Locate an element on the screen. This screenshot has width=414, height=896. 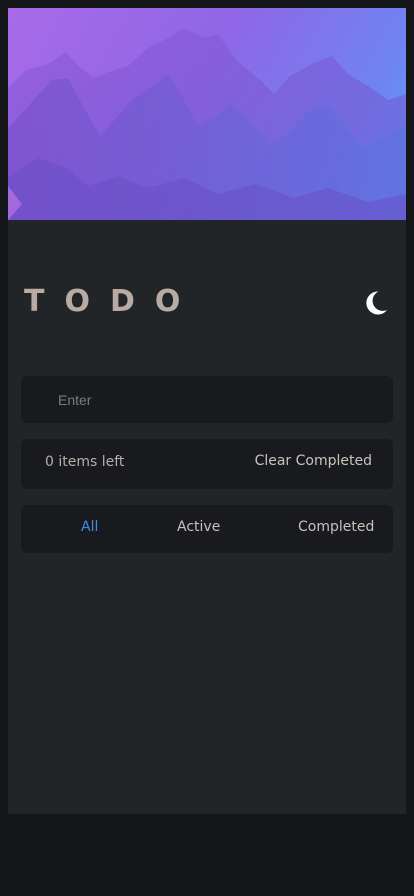
theme-toggle-button is located at coordinates (375, 303).